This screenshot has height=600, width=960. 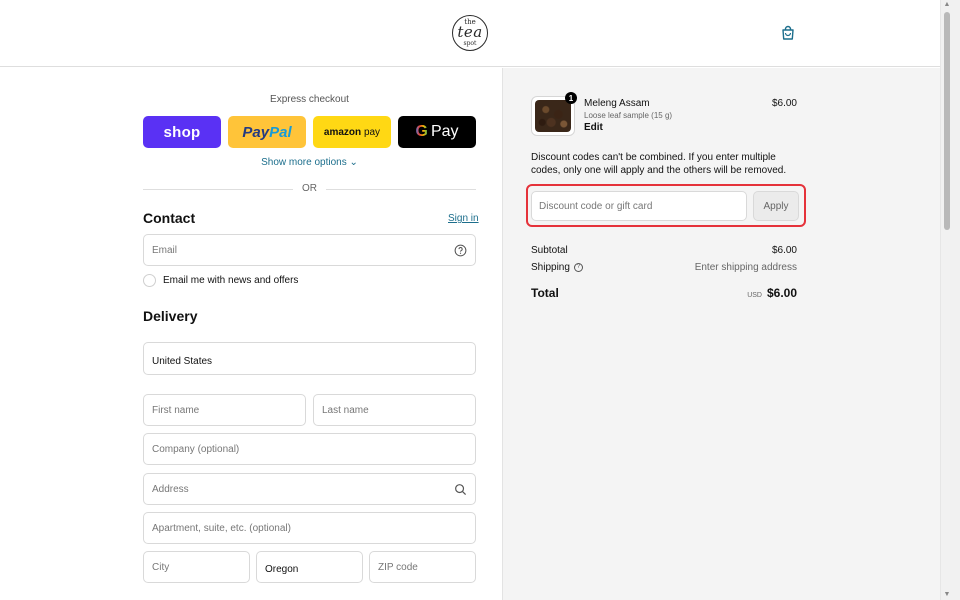 I want to click on google-pay-label: Pay, so click(x=444, y=131).